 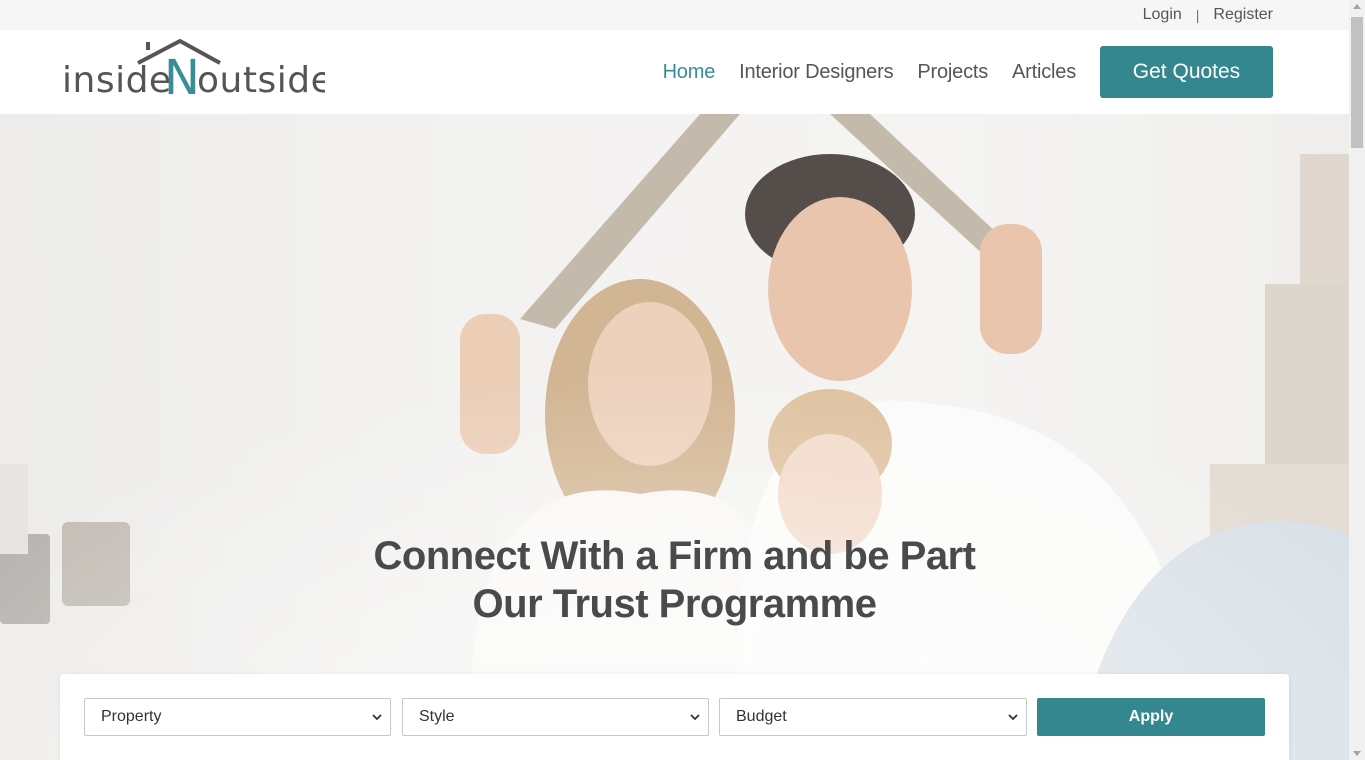 What do you see at coordinates (1186, 72) in the screenshot?
I see `get-quotes-button: Get Quotes` at bounding box center [1186, 72].